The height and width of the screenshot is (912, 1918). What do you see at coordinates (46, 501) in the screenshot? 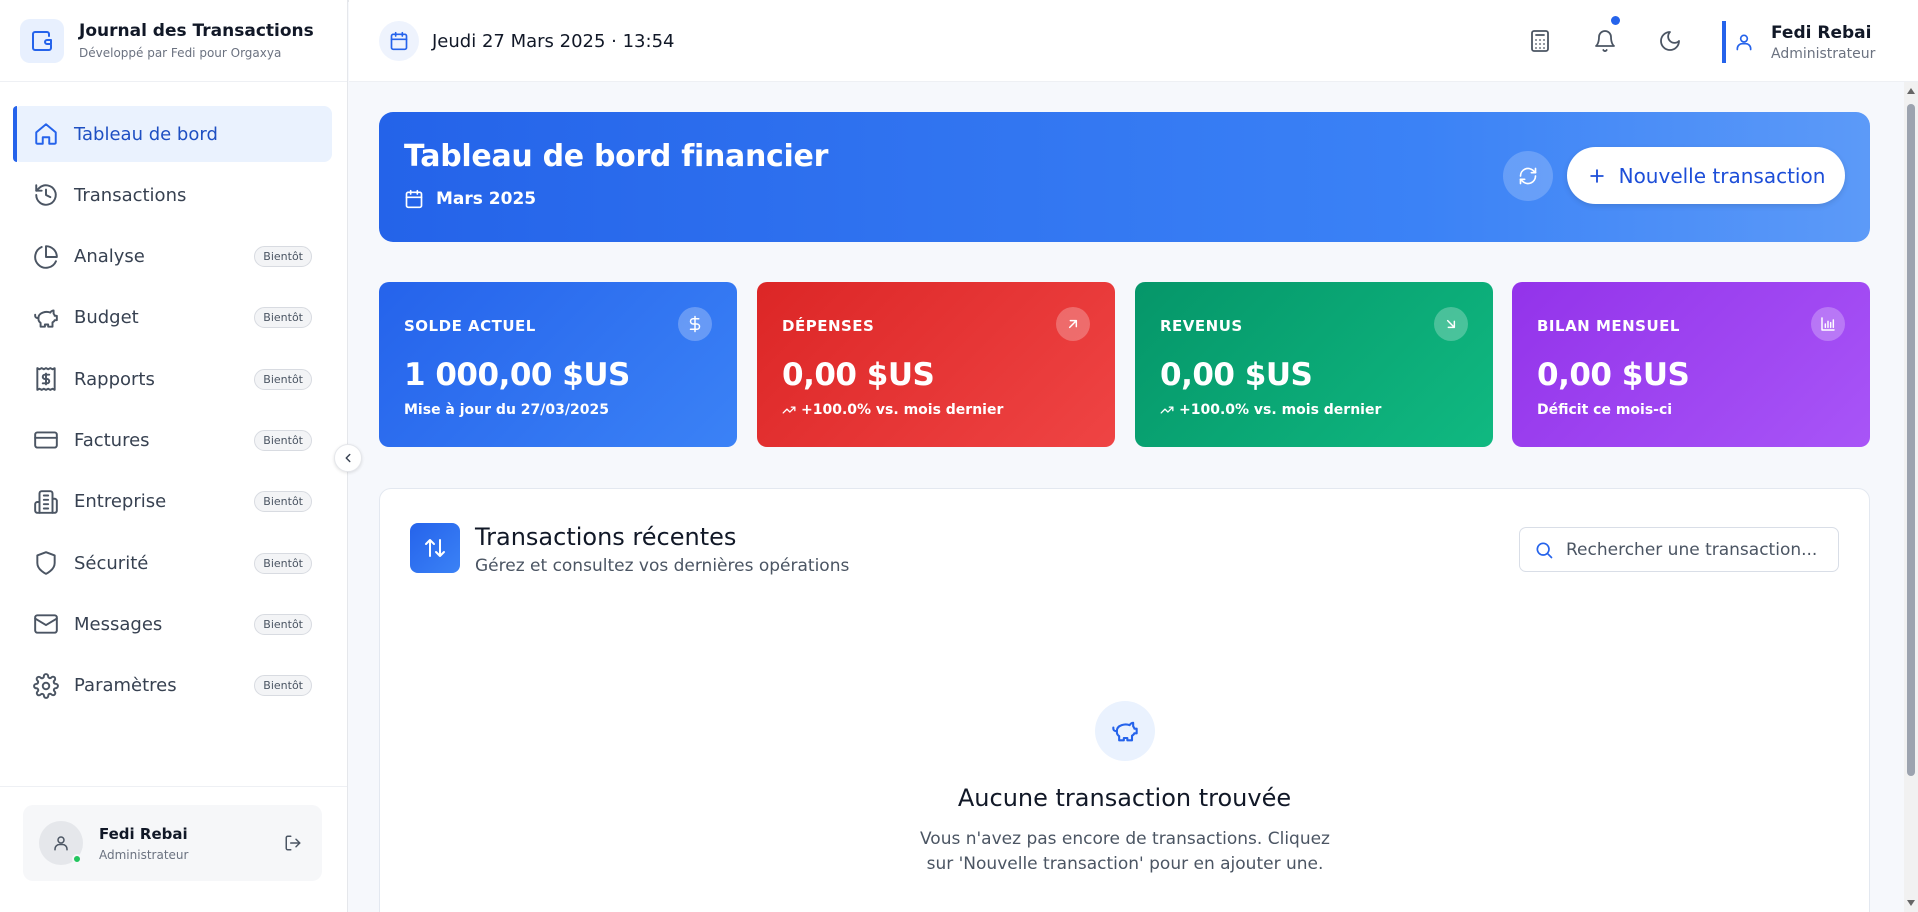
I see `building-icon` at bounding box center [46, 501].